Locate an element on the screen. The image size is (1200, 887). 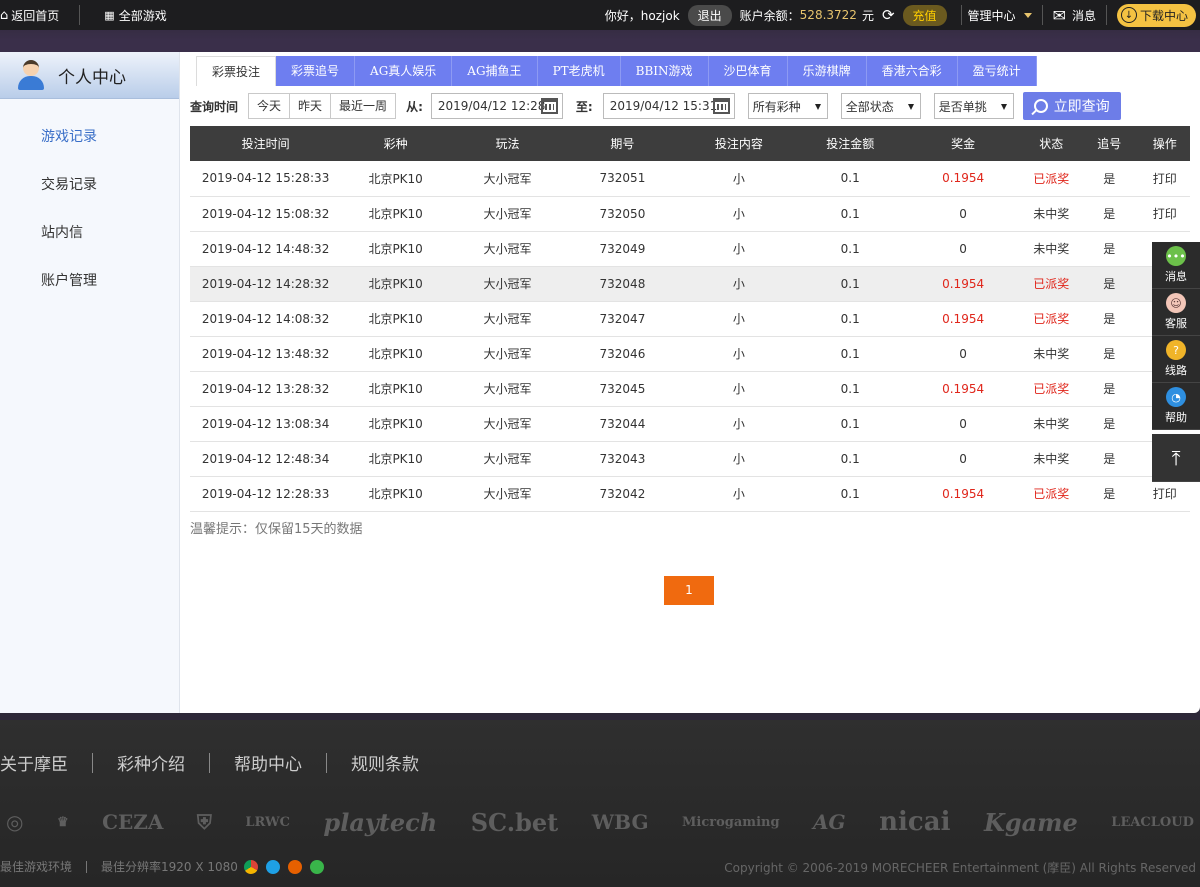
logout-button: 退出 is located at coordinates (709, 15).